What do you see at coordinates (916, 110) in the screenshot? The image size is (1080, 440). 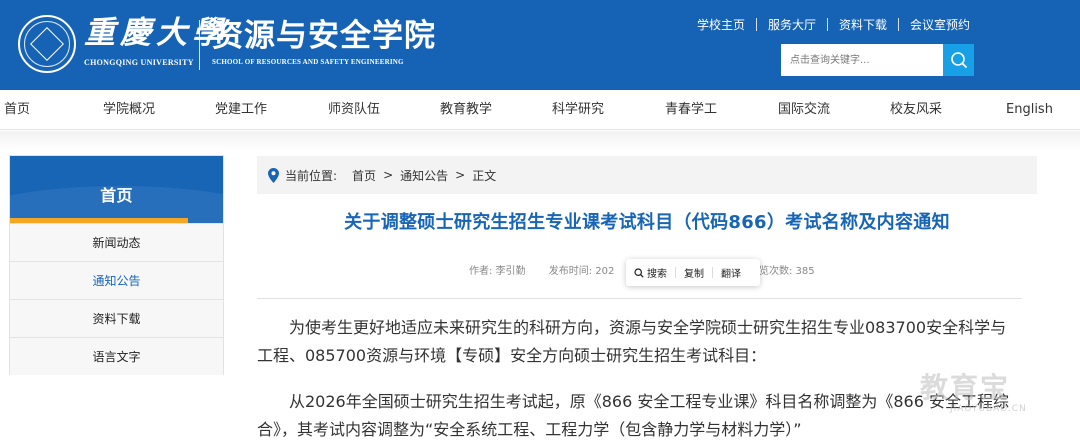 I see `nav-item-alumni: 校友风采` at bounding box center [916, 110].